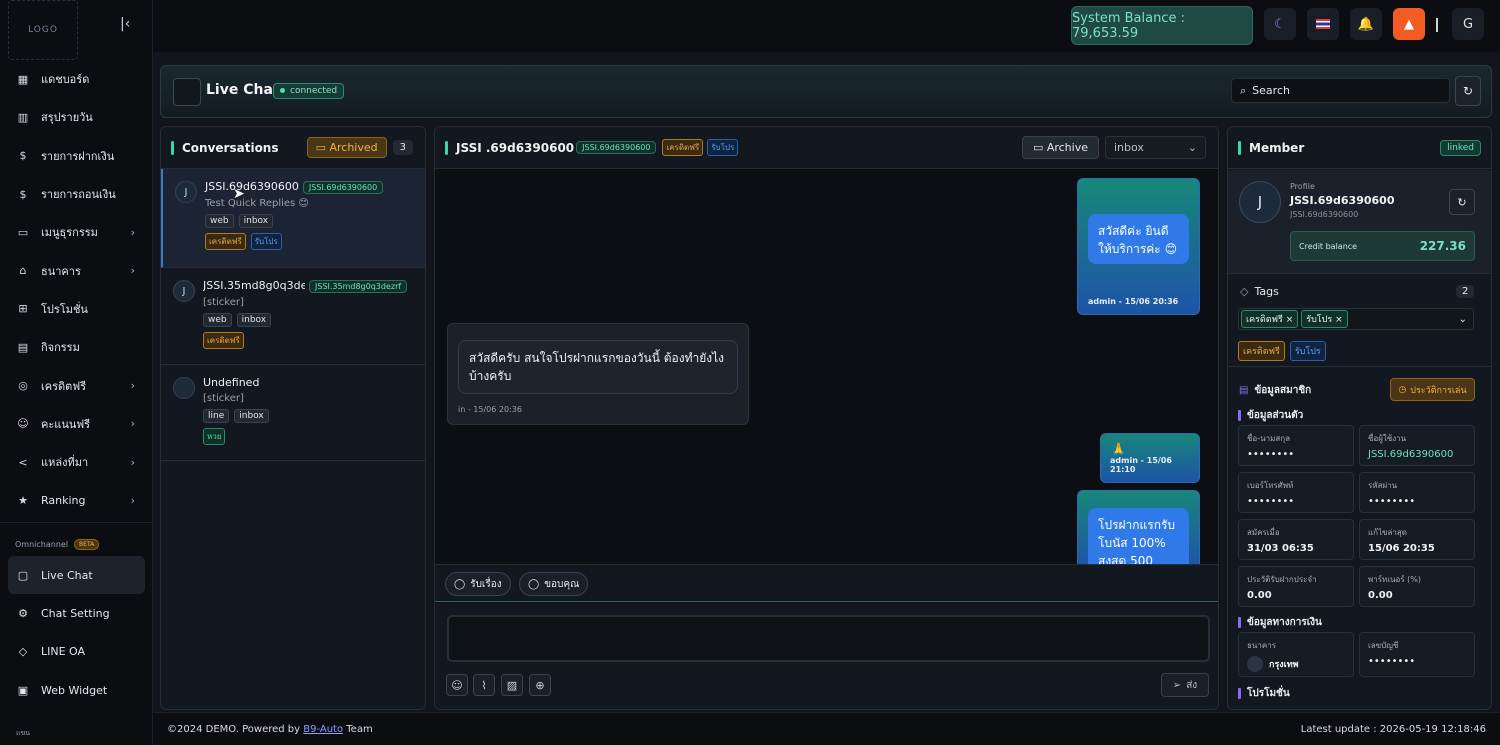 Image resolution: width=1500 pixels, height=745 pixels. I want to click on quick-reply-button: ◯ ขอบคุณ, so click(554, 584).